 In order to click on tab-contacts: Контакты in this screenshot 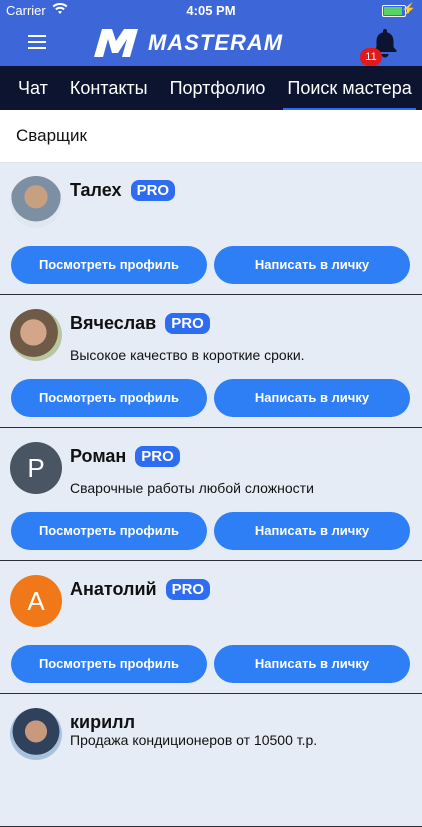, I will do `click(109, 88)`.